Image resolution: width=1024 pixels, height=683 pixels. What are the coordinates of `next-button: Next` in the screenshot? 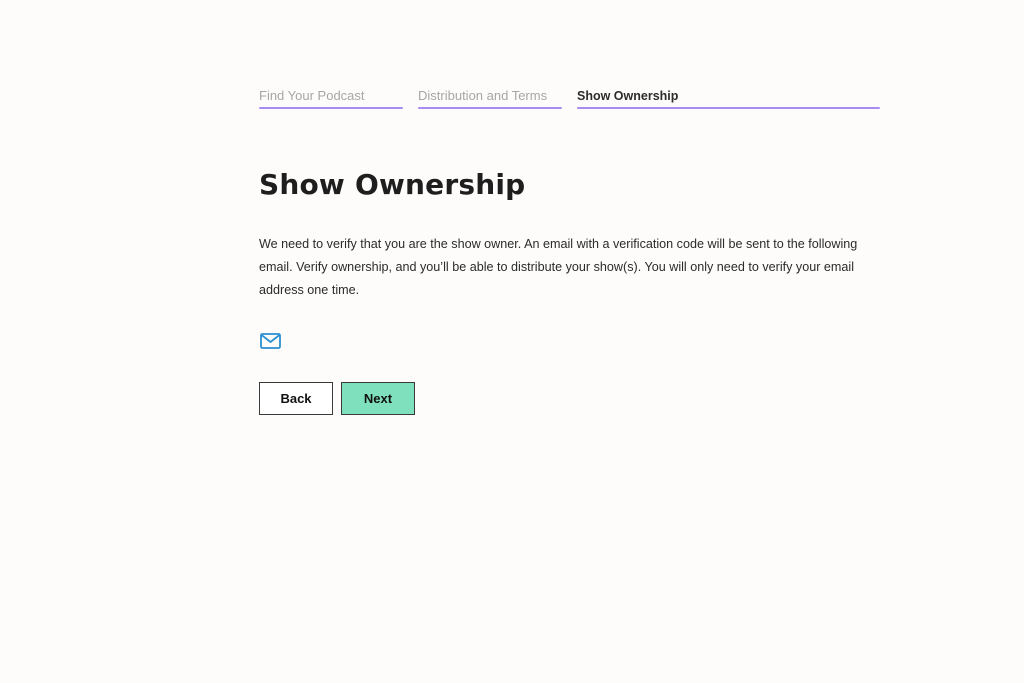 It's located at (378, 398).